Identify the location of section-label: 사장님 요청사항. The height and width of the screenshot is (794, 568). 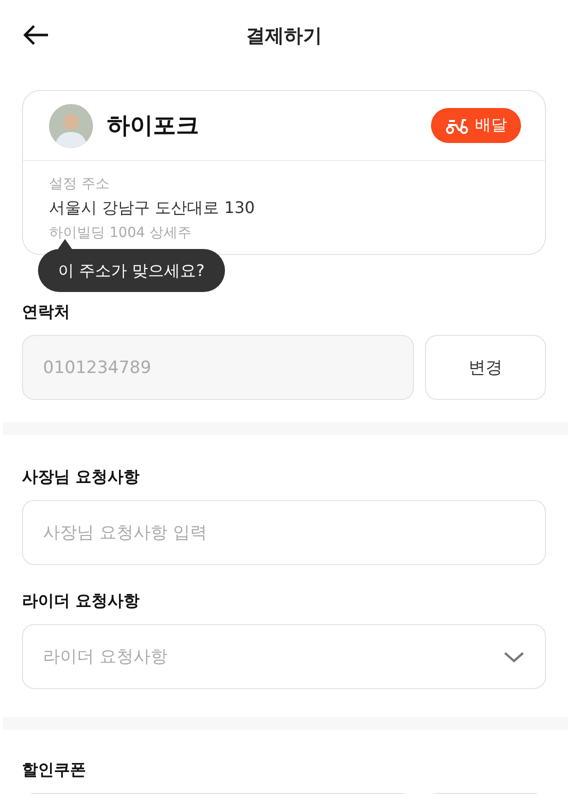
(81, 477).